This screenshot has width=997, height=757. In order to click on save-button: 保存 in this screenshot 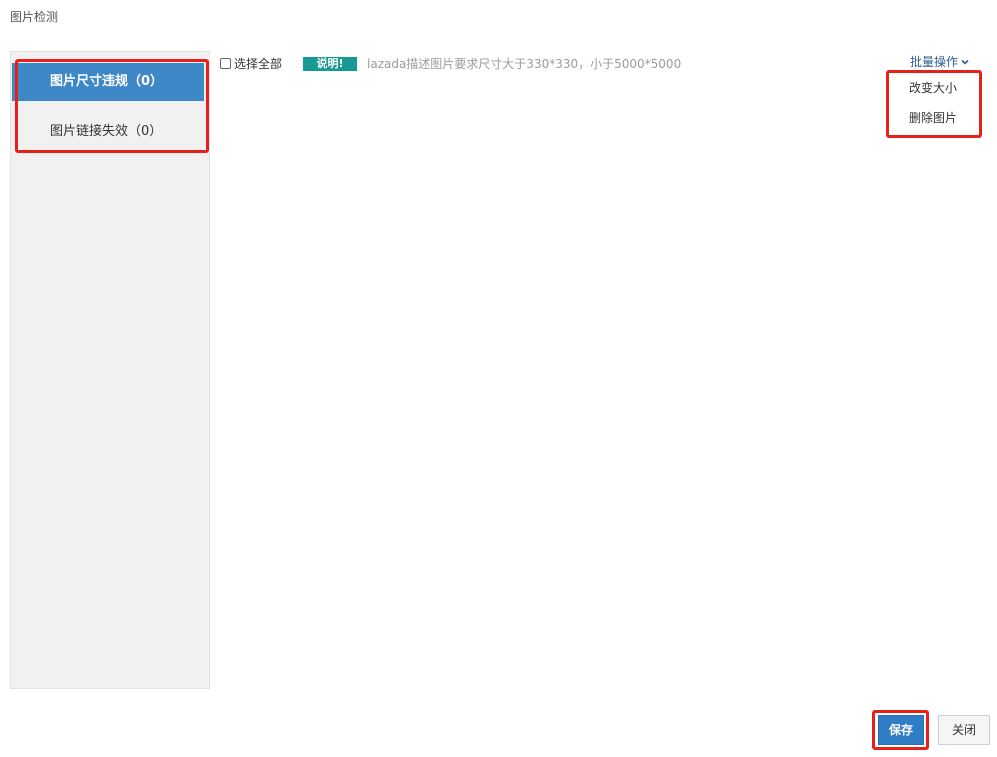, I will do `click(901, 730)`.